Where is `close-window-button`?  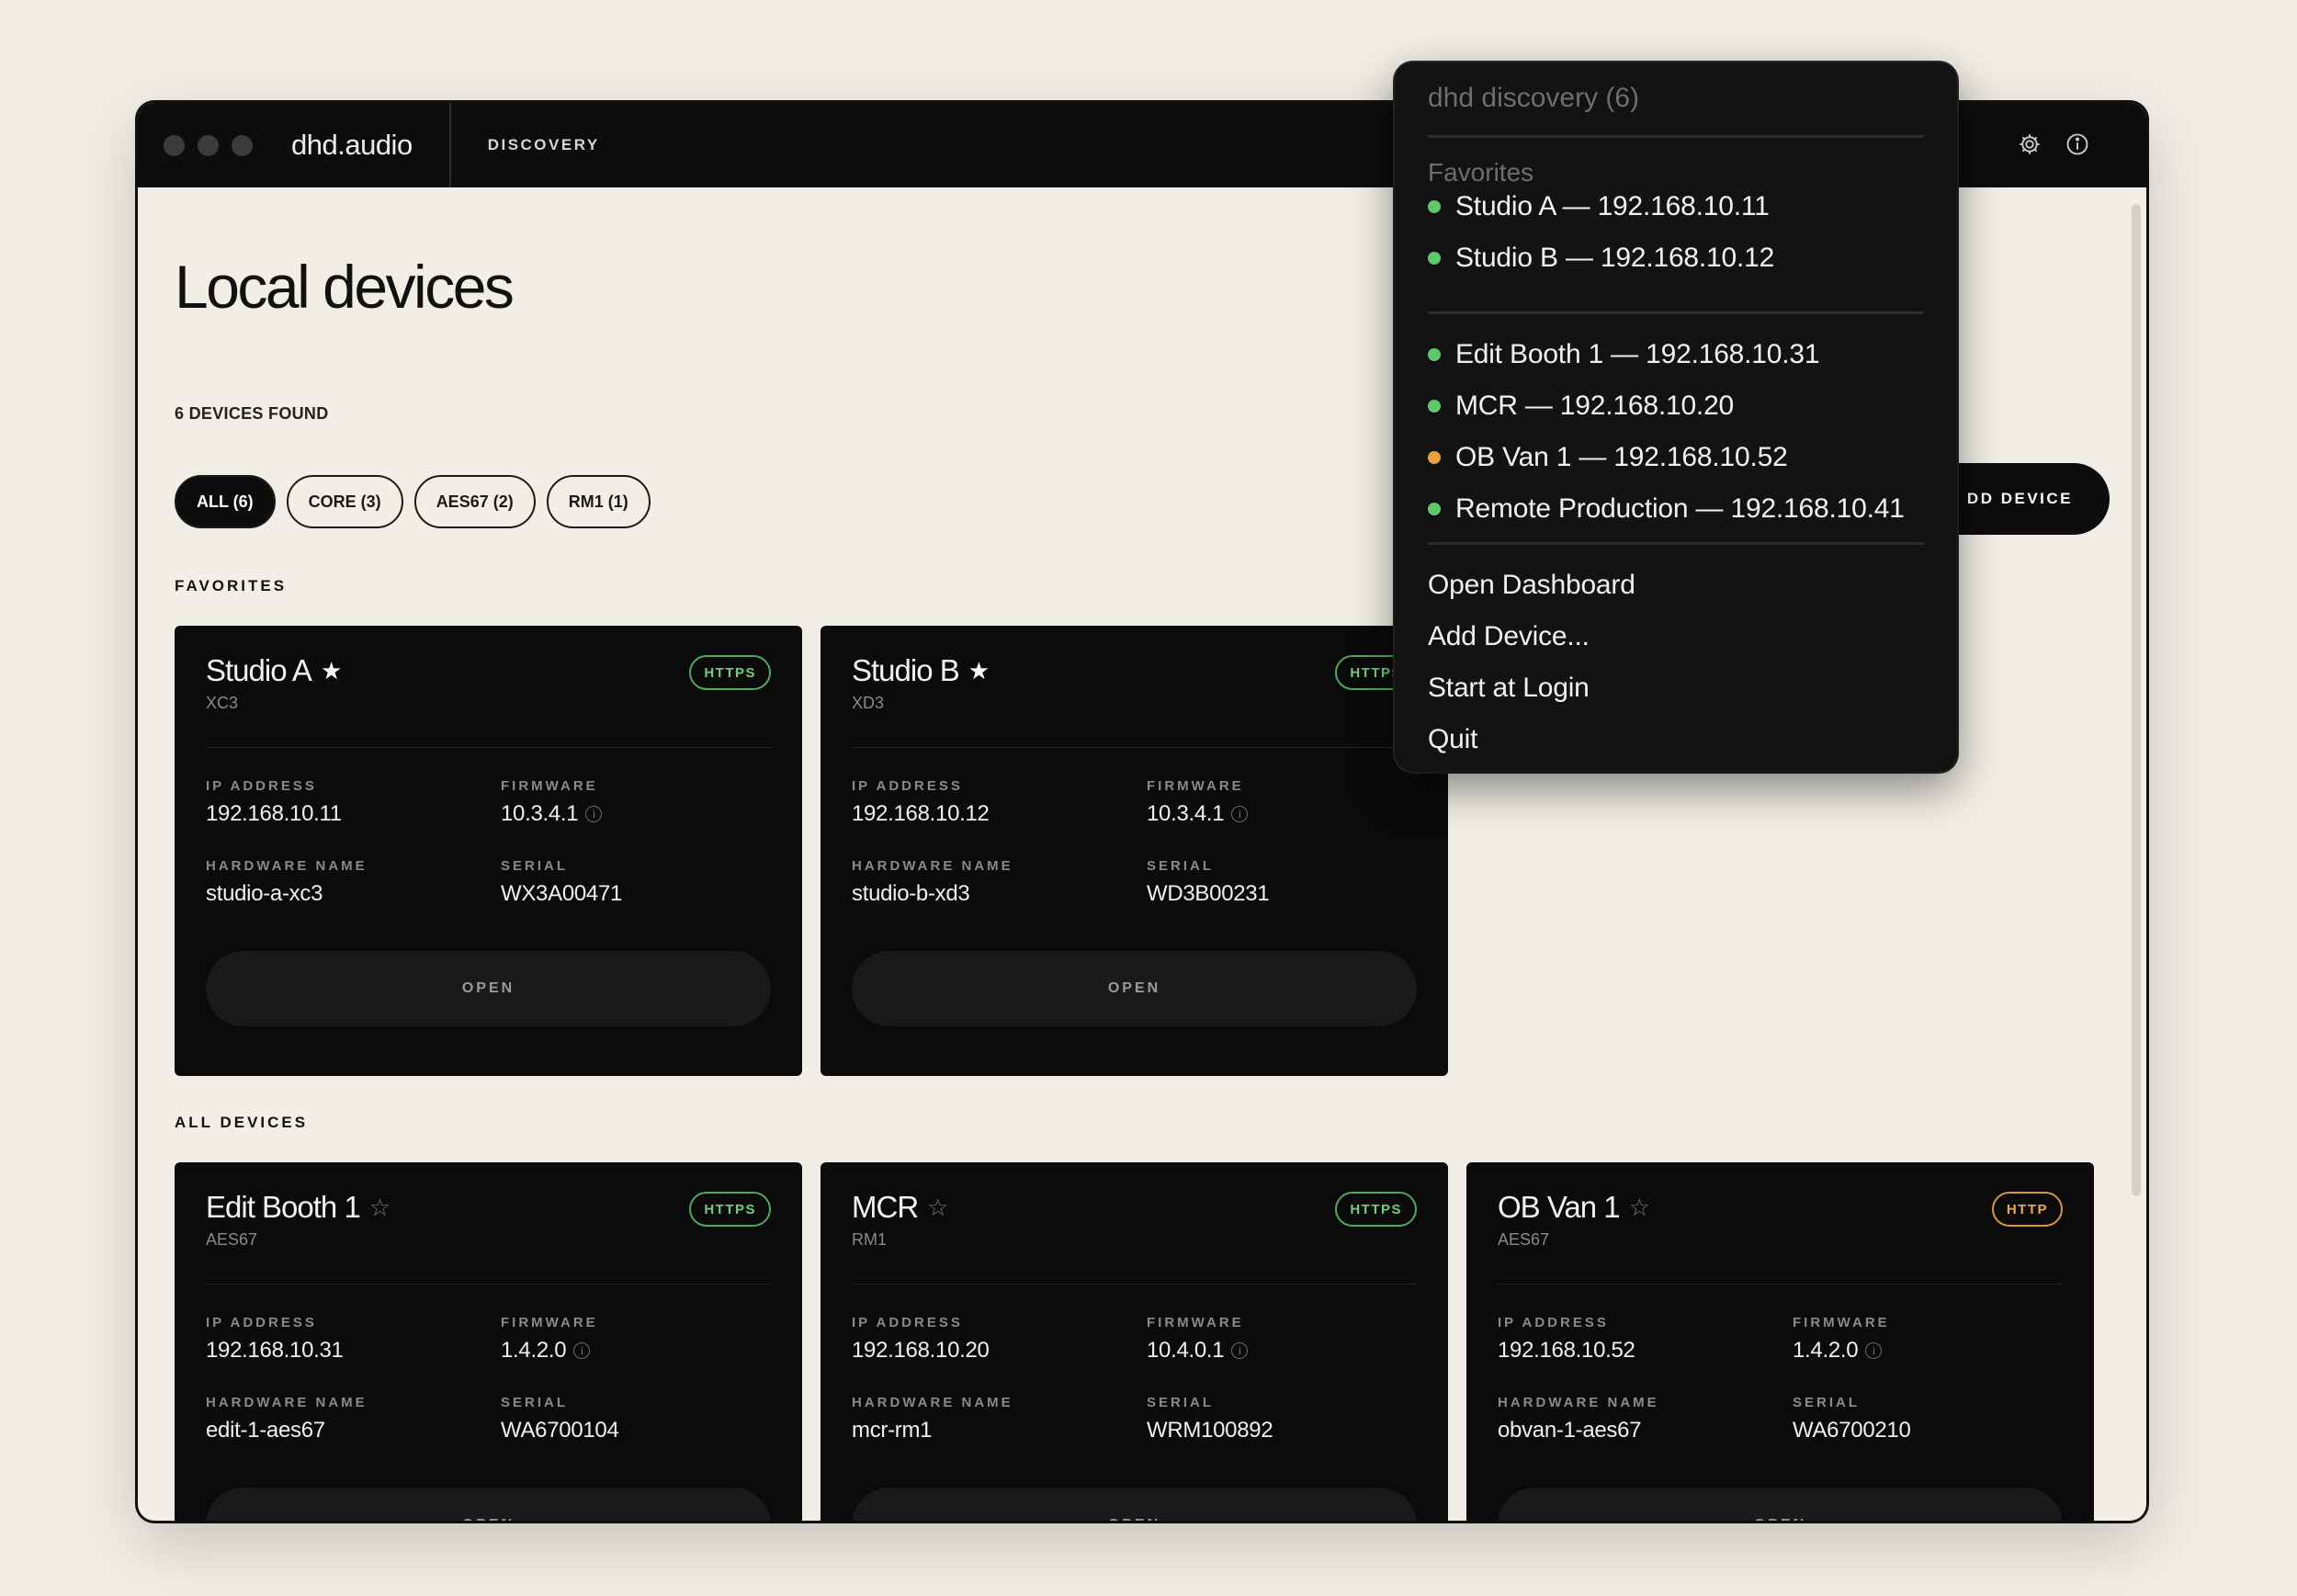
close-window-button is located at coordinates (174, 145).